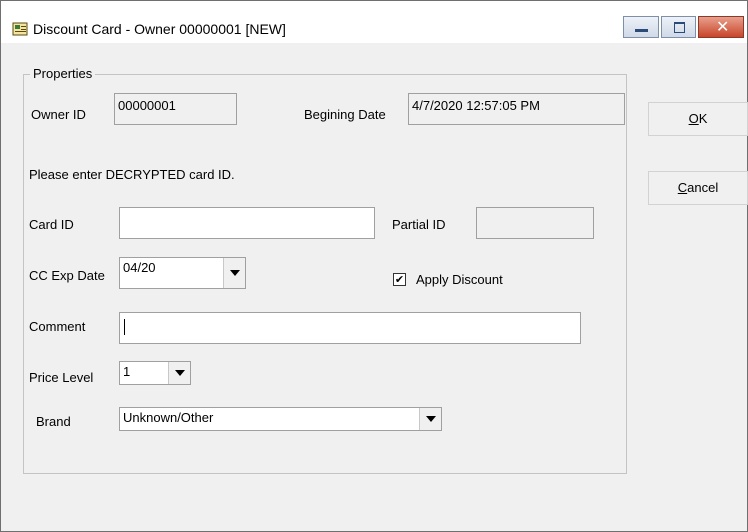  Describe the element at coordinates (535, 223) in the screenshot. I see `partial-id-field` at that location.